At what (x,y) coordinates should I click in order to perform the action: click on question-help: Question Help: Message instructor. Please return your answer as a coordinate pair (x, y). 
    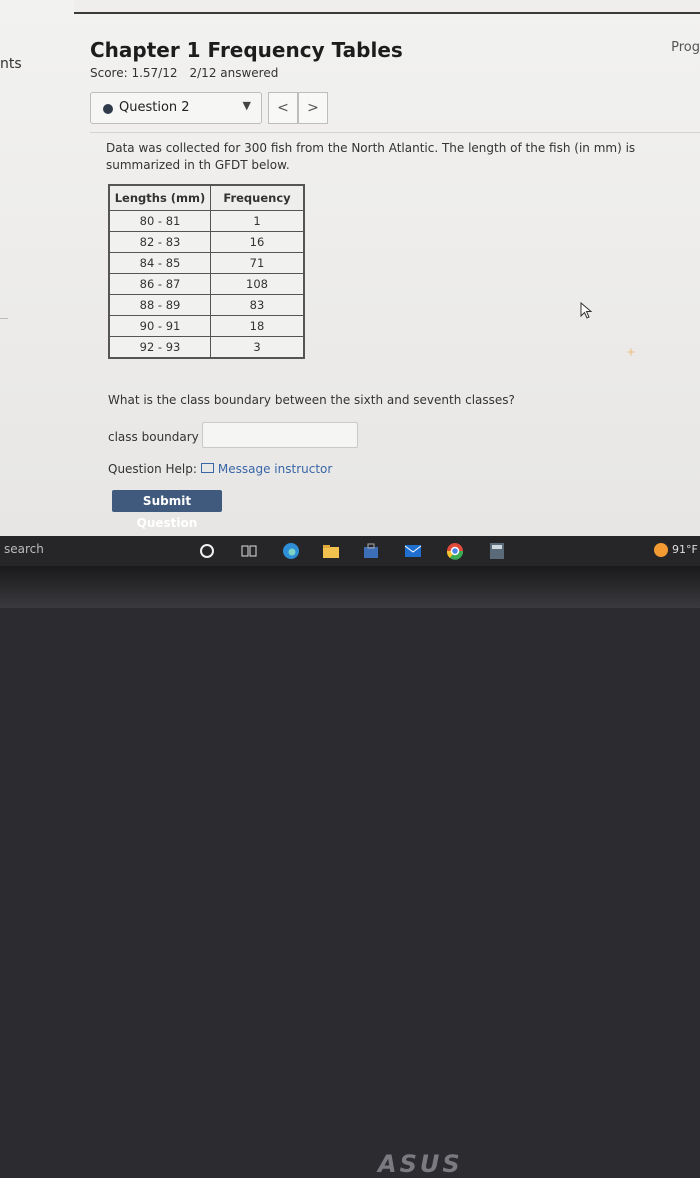
    Looking at the image, I should click on (220, 469).